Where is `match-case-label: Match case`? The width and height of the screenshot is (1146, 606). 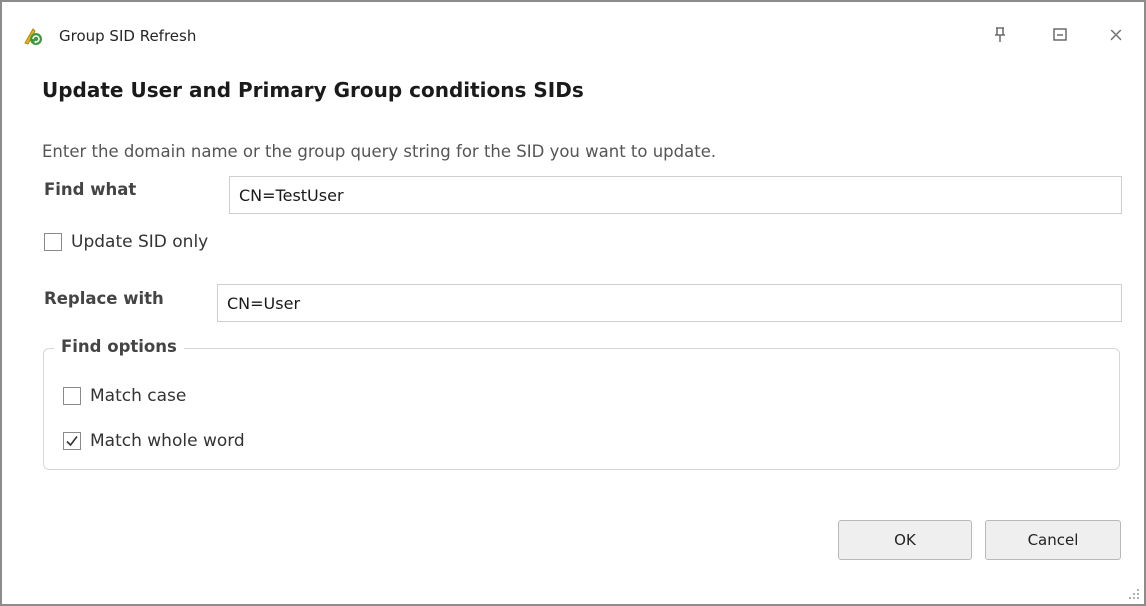 match-case-label: Match case is located at coordinates (138, 396).